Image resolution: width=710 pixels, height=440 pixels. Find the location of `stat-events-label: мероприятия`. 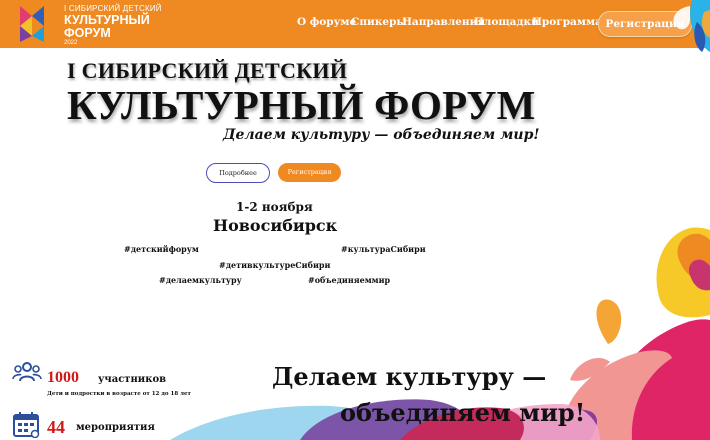

stat-events-label: мероприятия is located at coordinates (115, 427).